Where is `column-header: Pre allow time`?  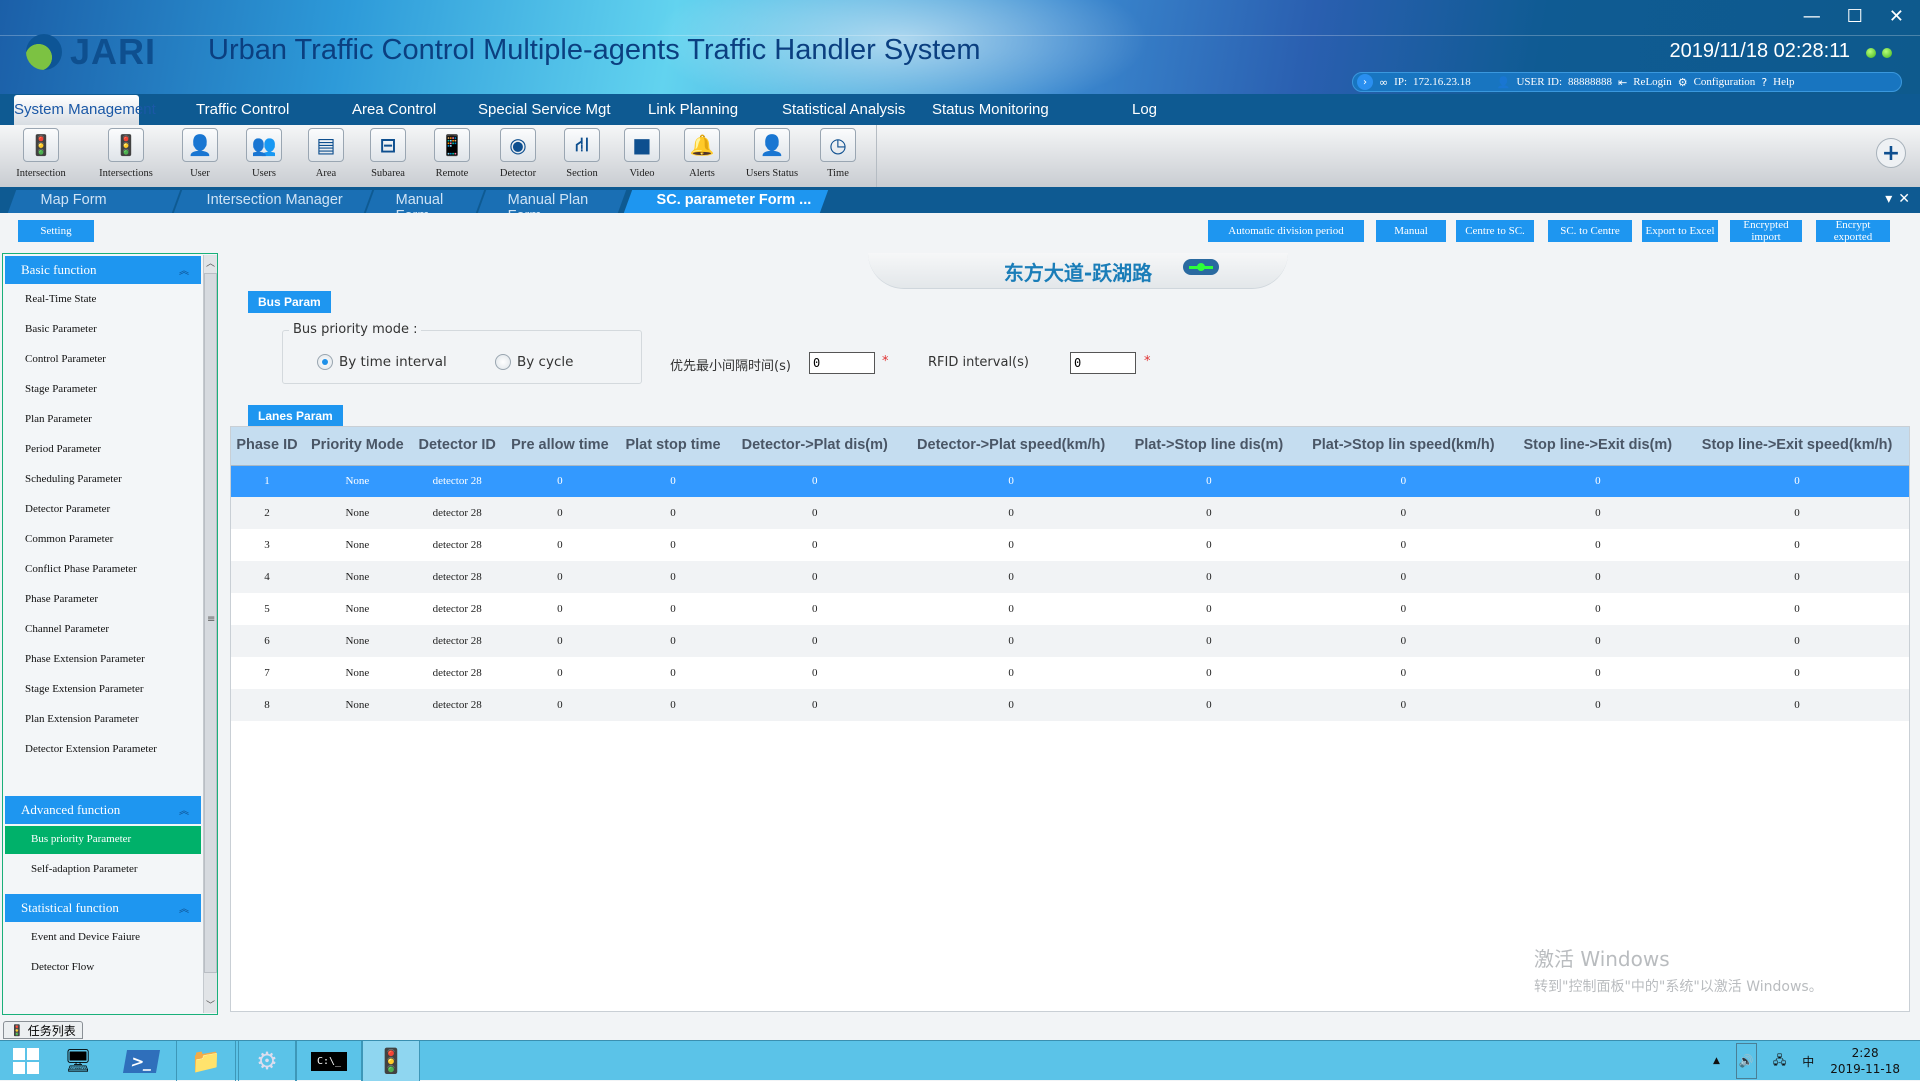
column-header: Pre allow time is located at coordinates (560, 446).